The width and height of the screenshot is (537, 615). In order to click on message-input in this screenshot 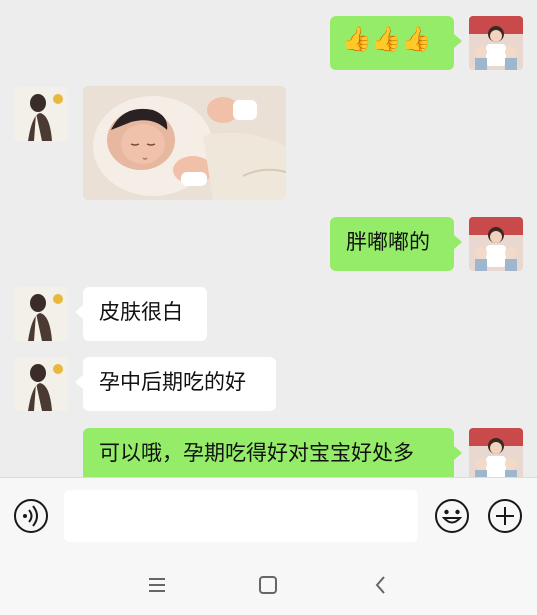, I will do `click(241, 516)`.